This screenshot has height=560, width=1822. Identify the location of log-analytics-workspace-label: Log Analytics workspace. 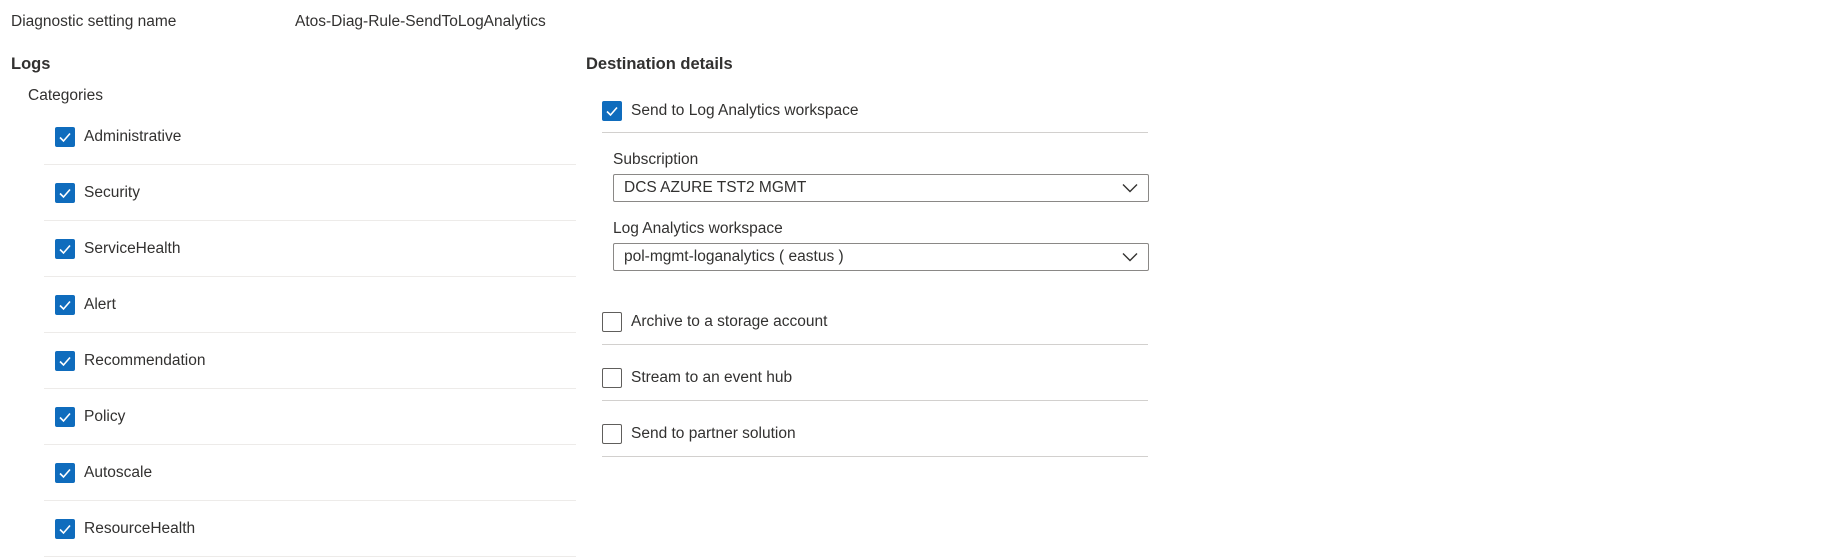
(698, 228).